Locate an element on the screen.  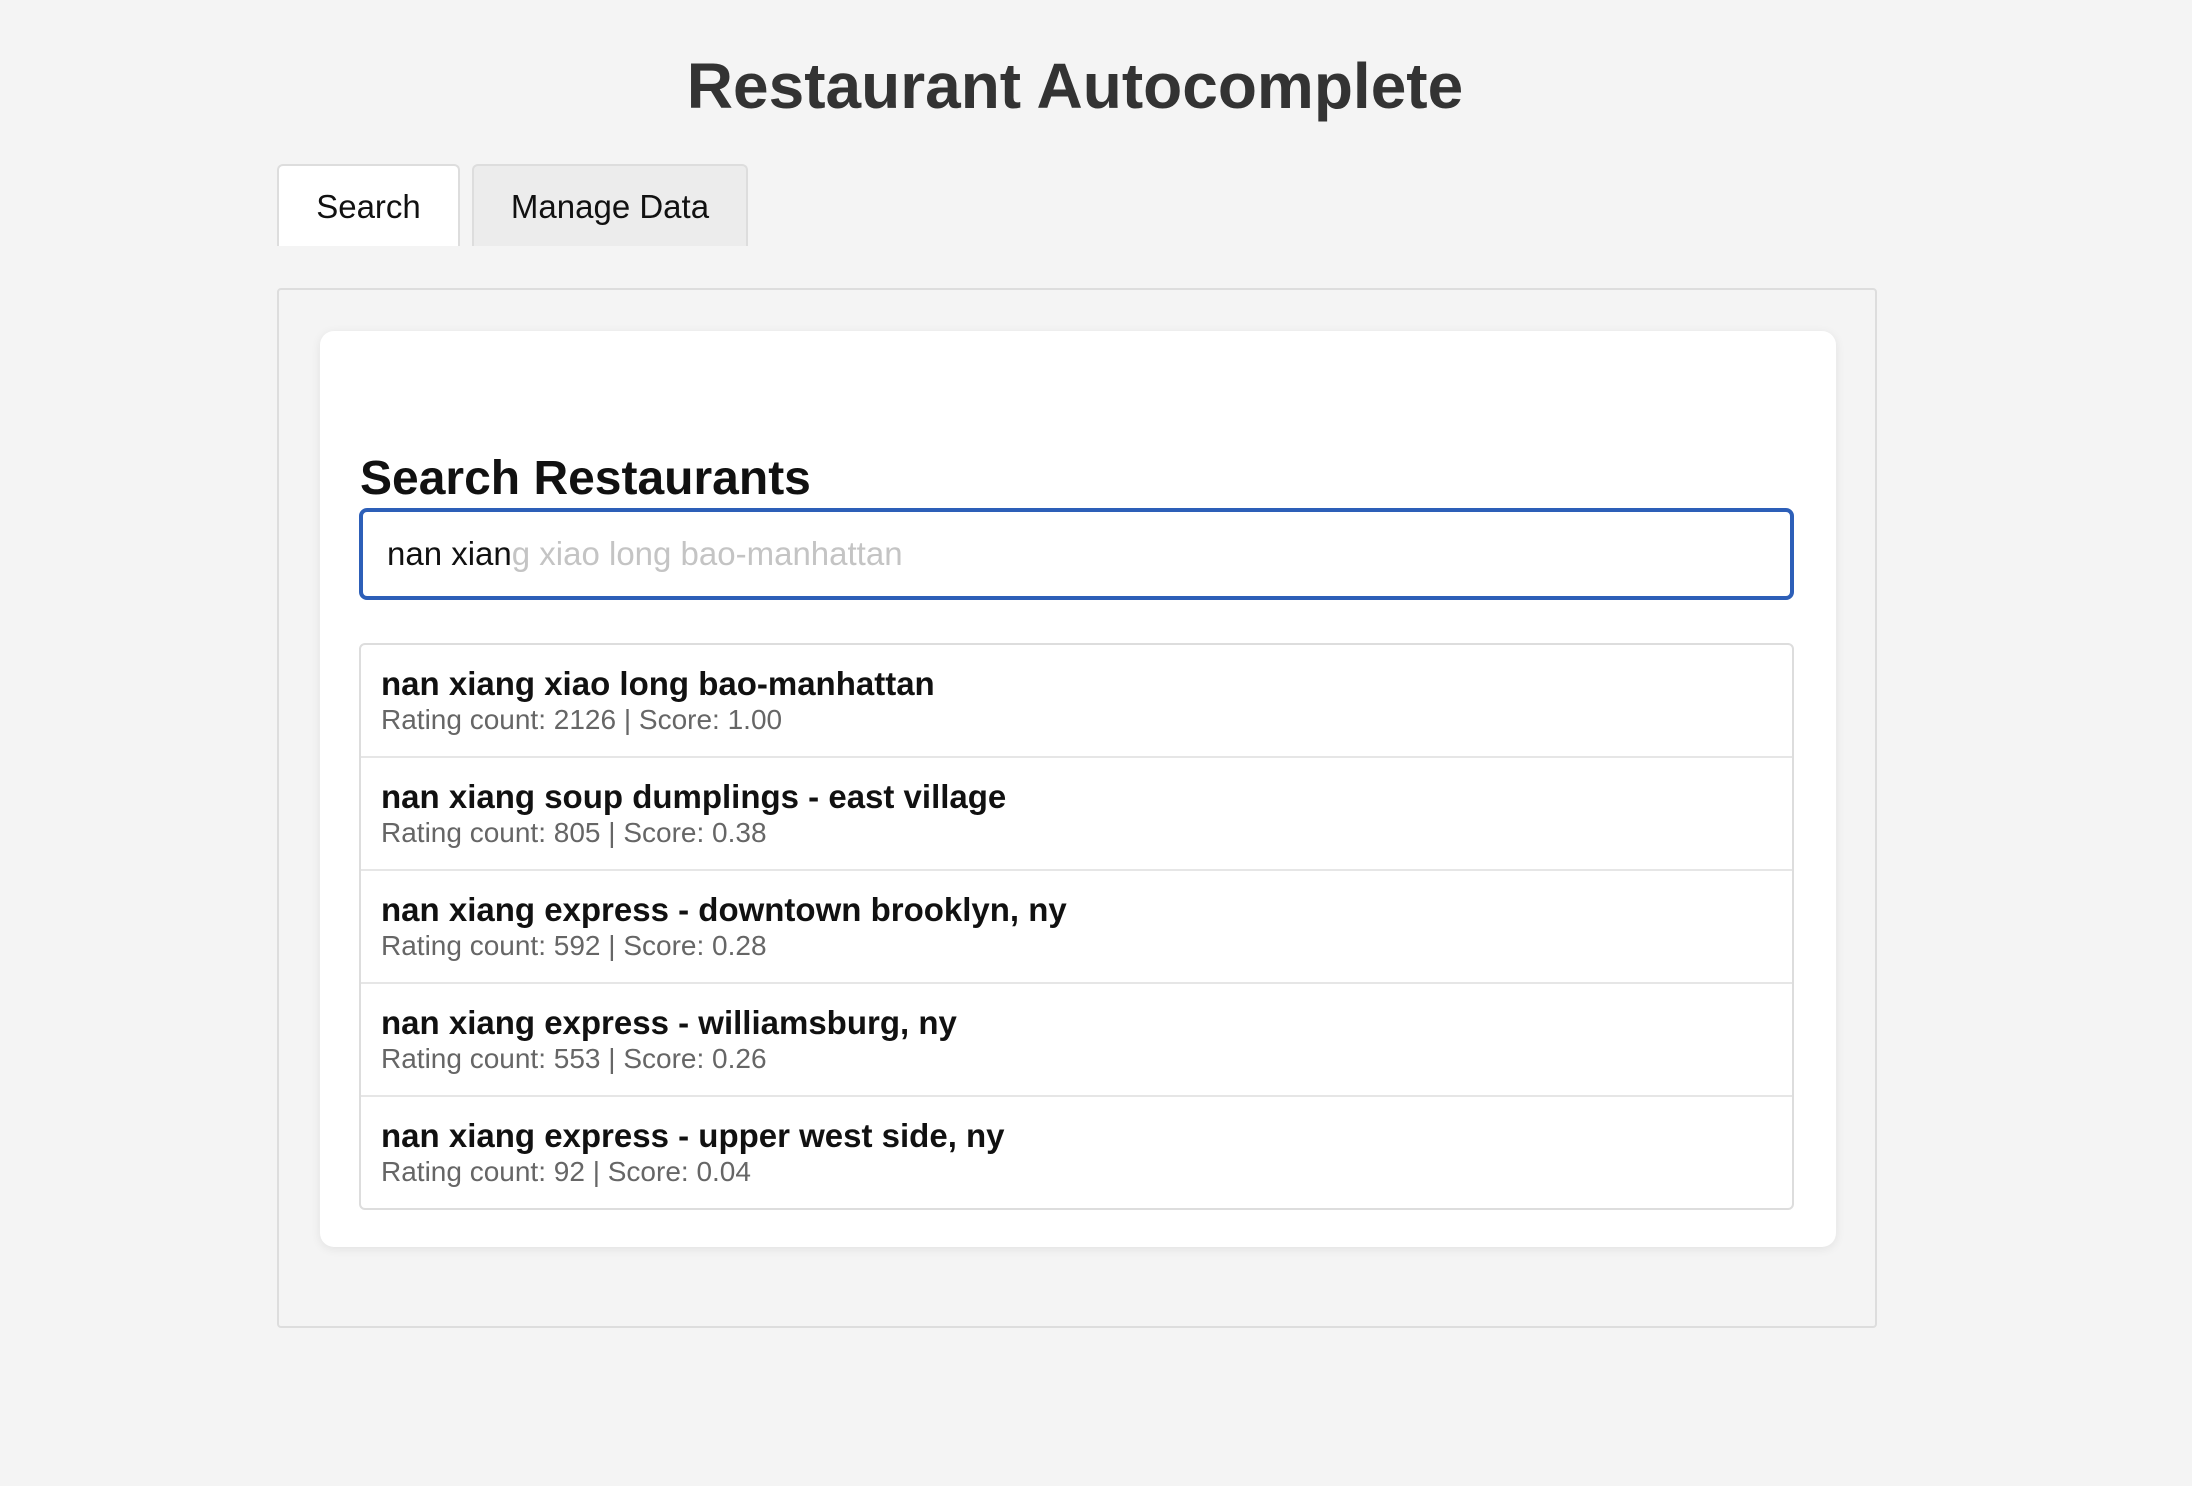
result-meta: Rating count: 805 | Score: 0.38 is located at coordinates (574, 832).